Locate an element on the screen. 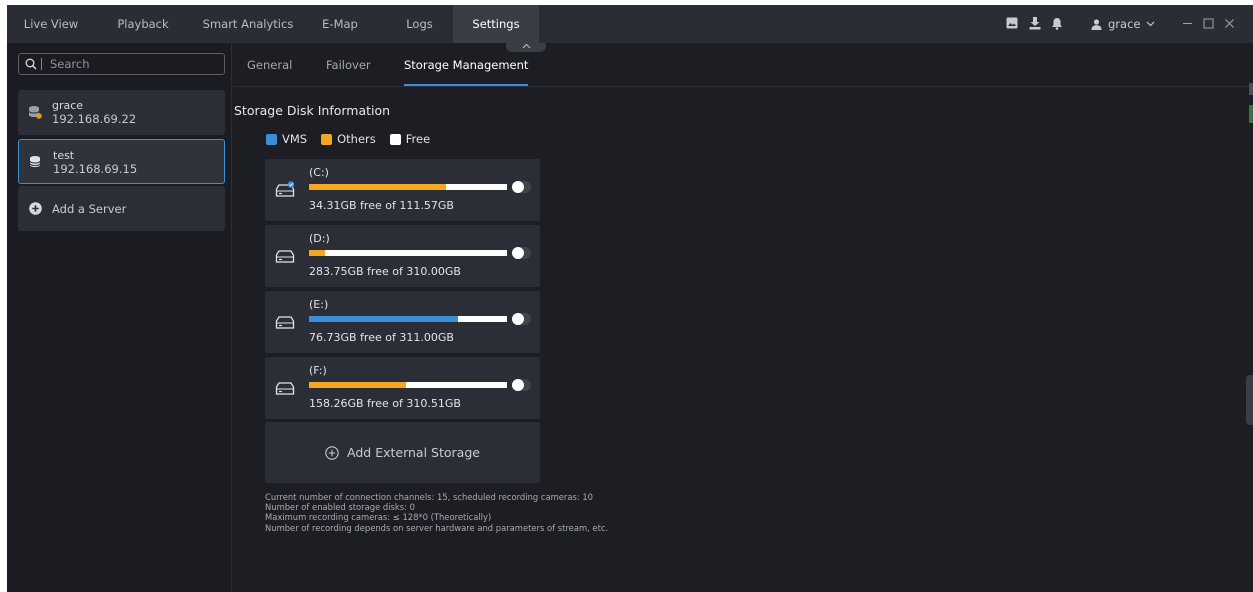 The image size is (1253, 592). search-box is located at coordinates (121, 64).